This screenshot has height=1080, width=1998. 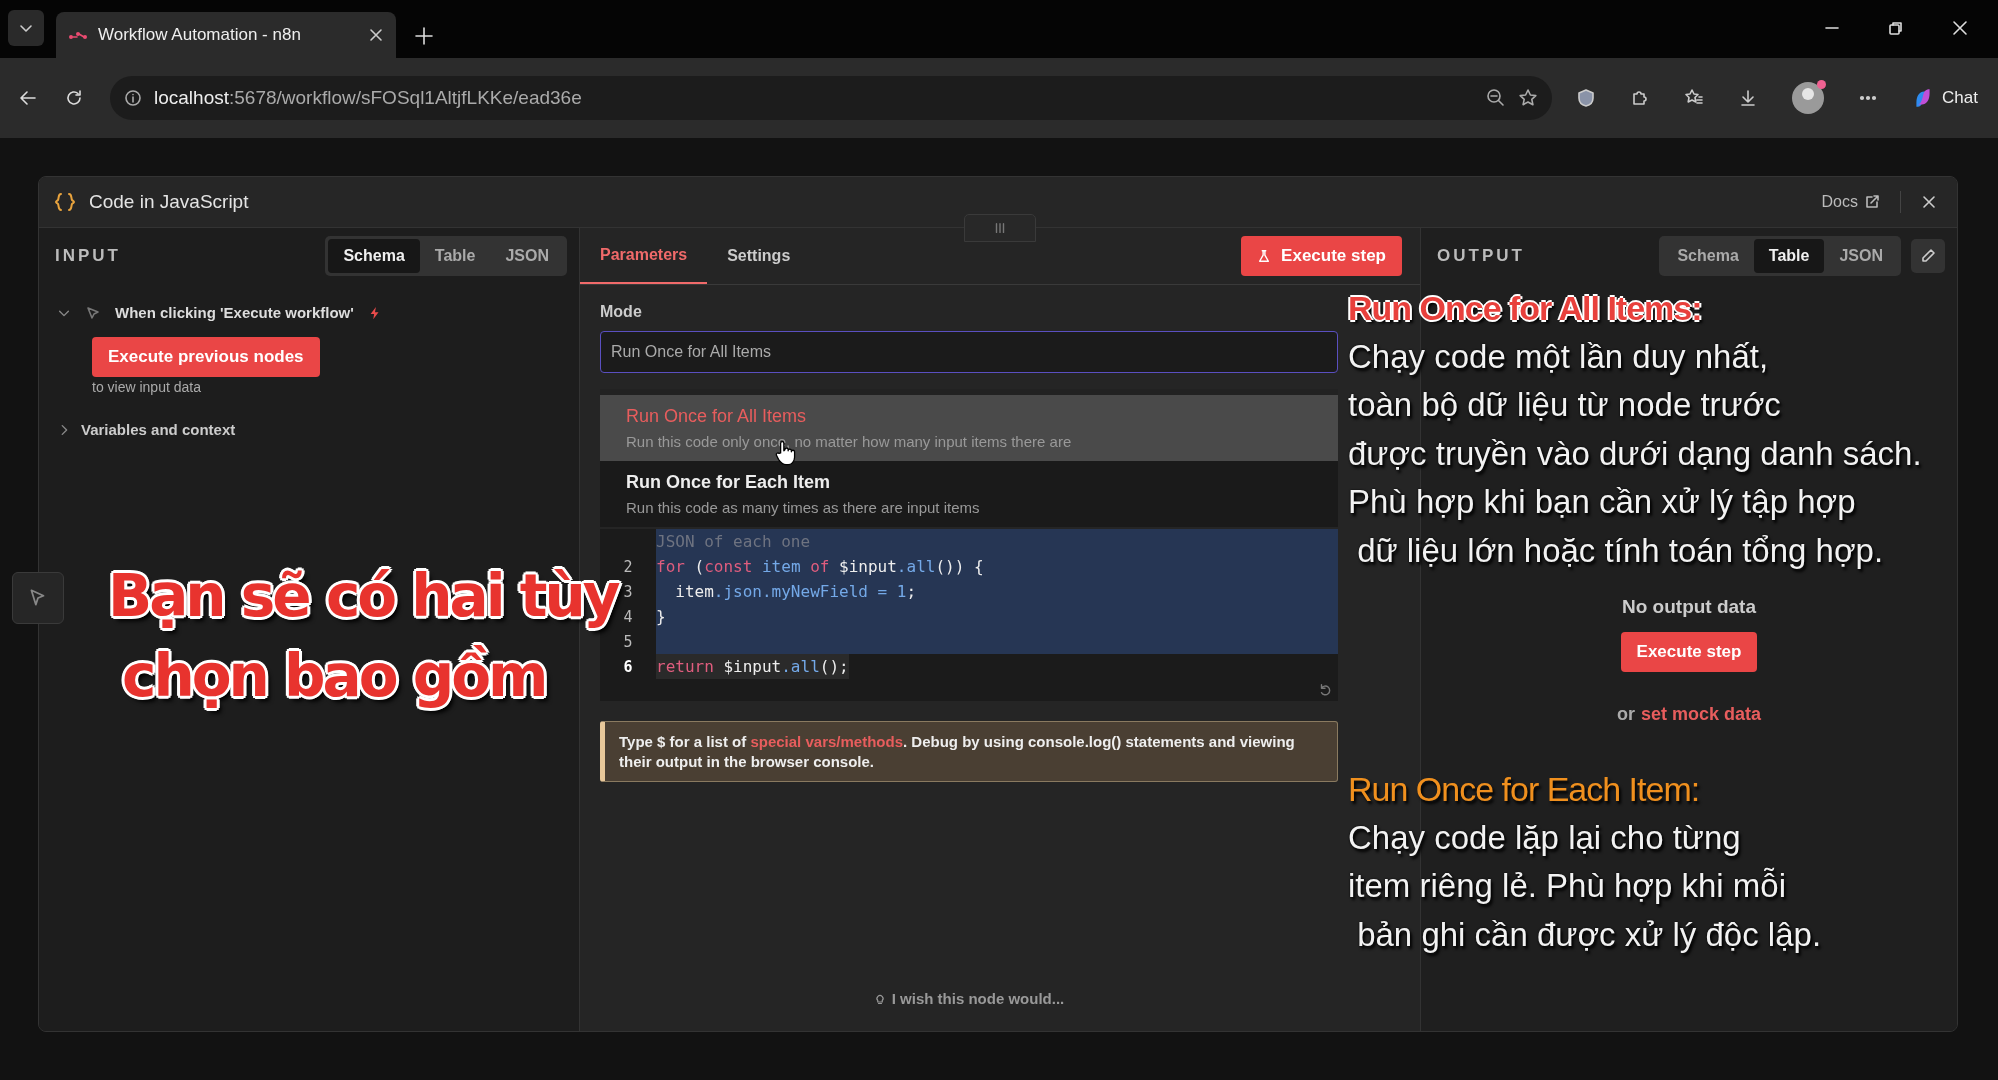 What do you see at coordinates (133, 98) in the screenshot?
I see `info-icon` at bounding box center [133, 98].